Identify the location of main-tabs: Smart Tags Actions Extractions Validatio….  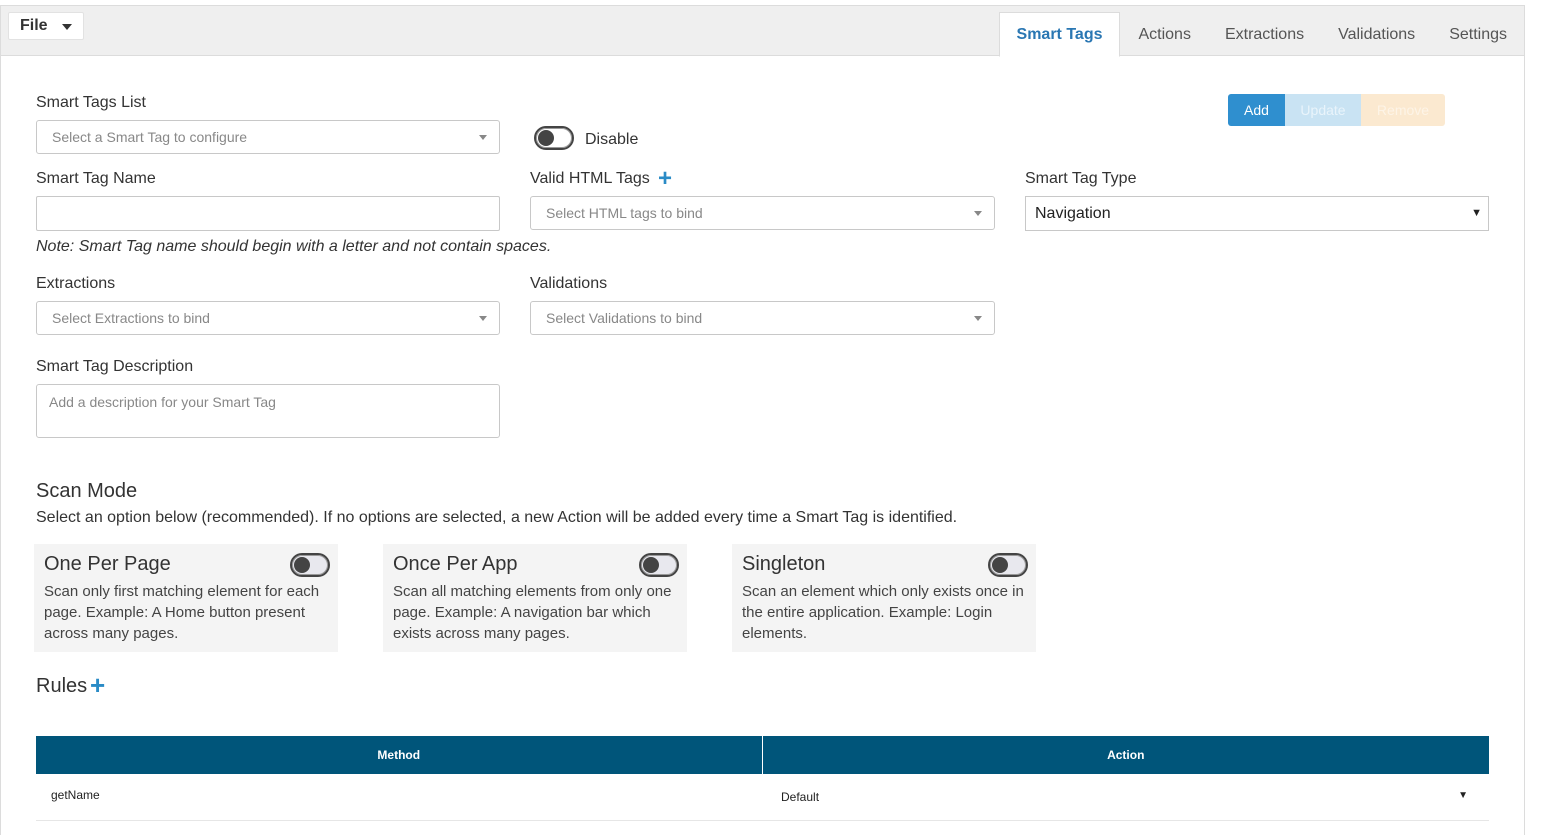
(1261, 34).